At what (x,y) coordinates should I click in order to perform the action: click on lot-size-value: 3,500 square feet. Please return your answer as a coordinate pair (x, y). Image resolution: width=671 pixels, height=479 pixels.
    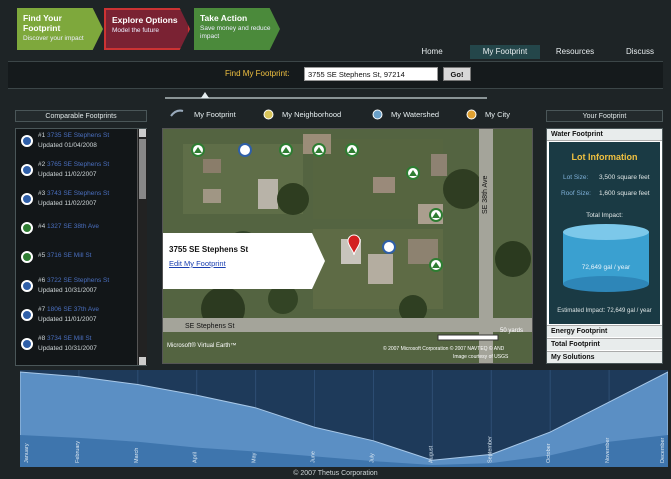
    Looking at the image, I should click on (624, 177).